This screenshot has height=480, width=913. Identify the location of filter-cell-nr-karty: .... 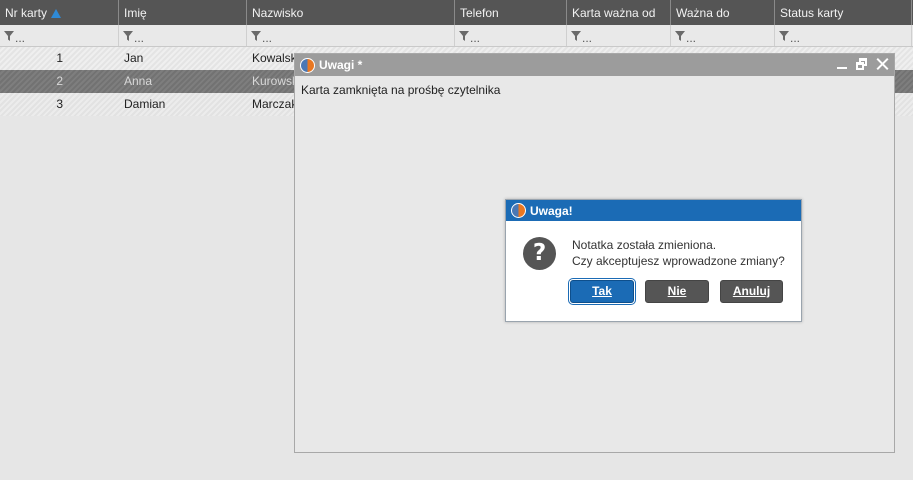
(59, 35).